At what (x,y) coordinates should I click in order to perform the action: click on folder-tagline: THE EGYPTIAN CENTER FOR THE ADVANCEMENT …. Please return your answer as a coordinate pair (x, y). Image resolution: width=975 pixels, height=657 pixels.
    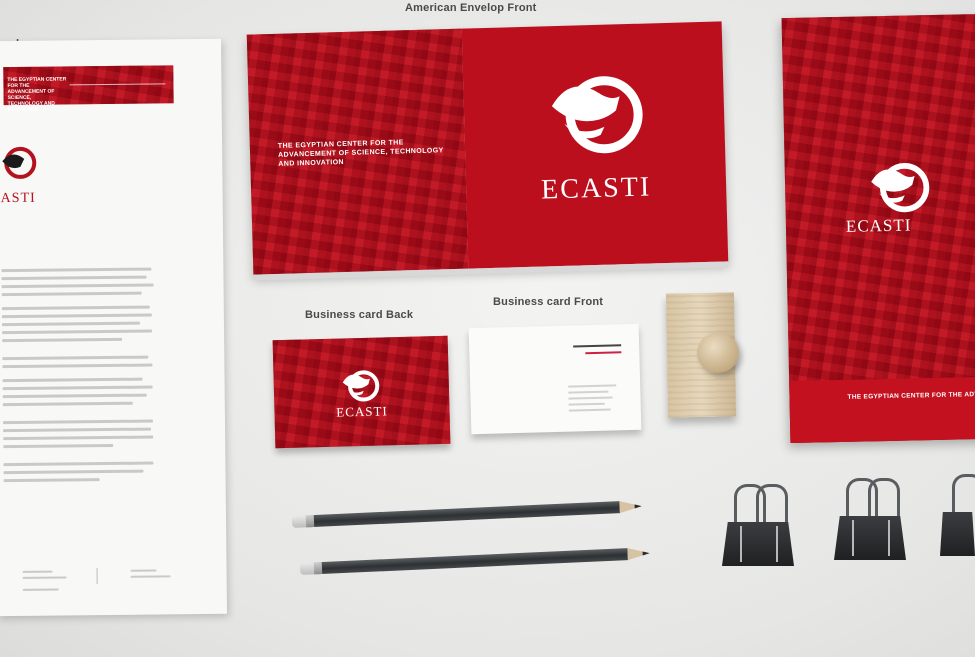
    Looking at the image, I should click on (911, 394).